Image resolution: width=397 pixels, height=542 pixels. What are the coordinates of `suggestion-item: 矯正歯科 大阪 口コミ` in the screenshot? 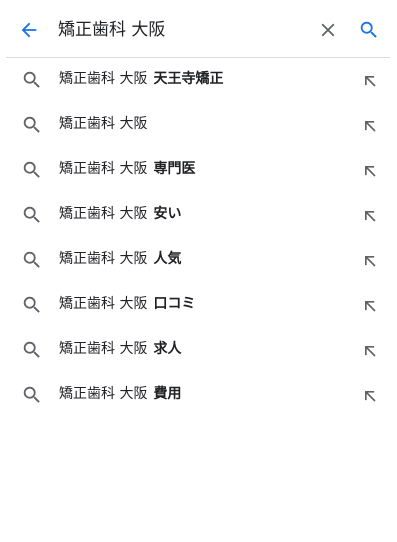 It's located at (198, 304).